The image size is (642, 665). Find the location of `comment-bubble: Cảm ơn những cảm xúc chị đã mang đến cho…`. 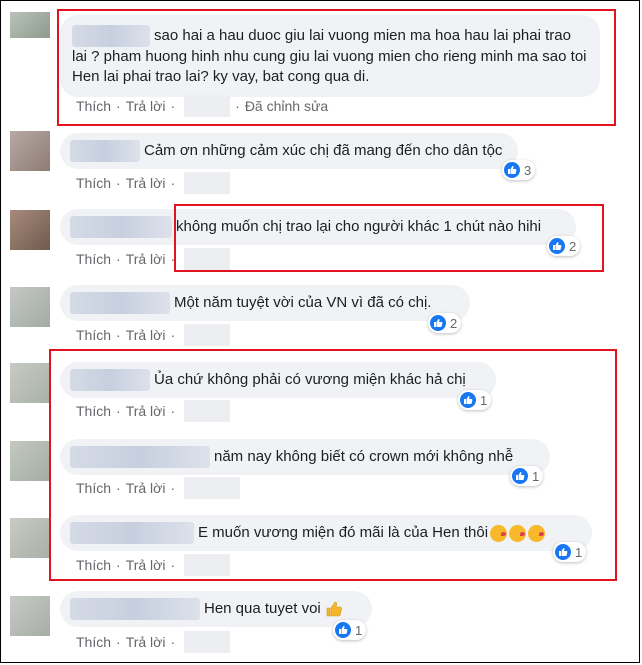

comment-bubble: Cảm ơn những cảm xúc chị đã mang đến cho… is located at coordinates (289, 151).